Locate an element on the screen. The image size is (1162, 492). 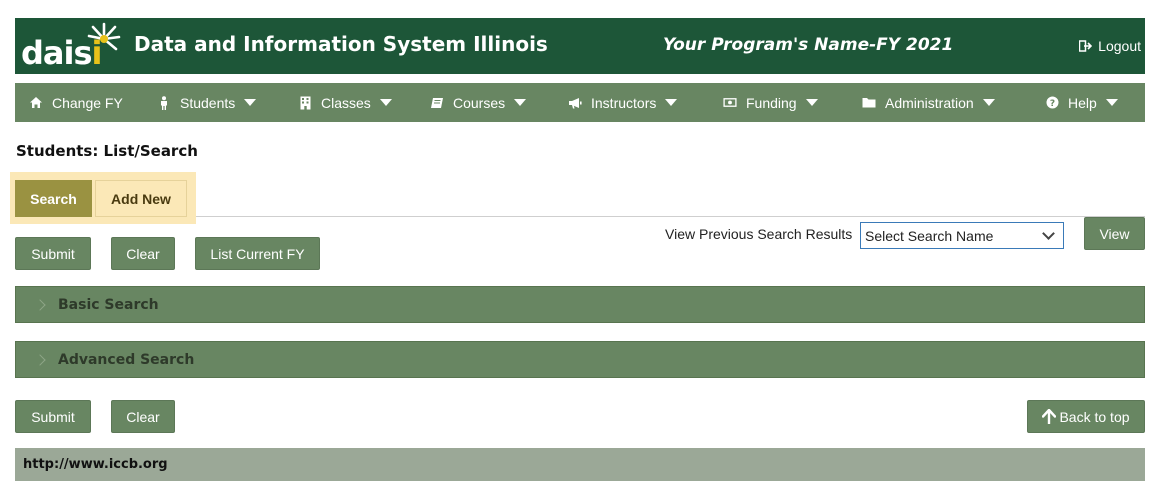
back-to-top-button: Back to top is located at coordinates (1086, 416).